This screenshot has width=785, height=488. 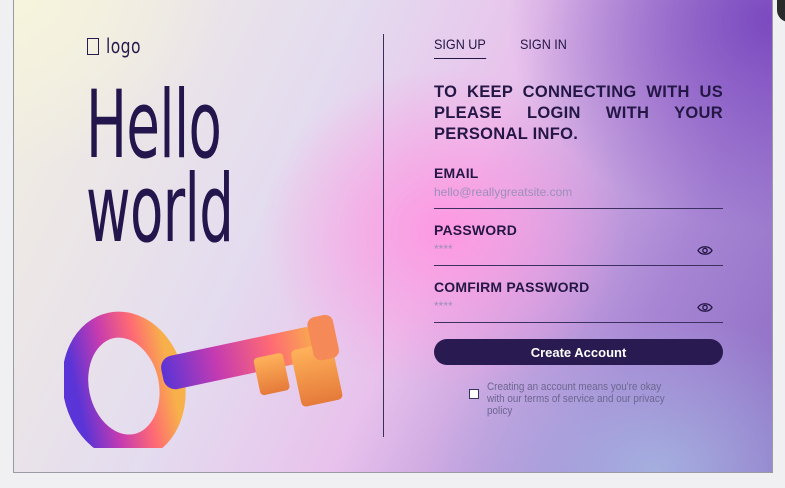 What do you see at coordinates (512, 287) in the screenshot?
I see `confirm-password-label: COMFIRM PASSWORD` at bounding box center [512, 287].